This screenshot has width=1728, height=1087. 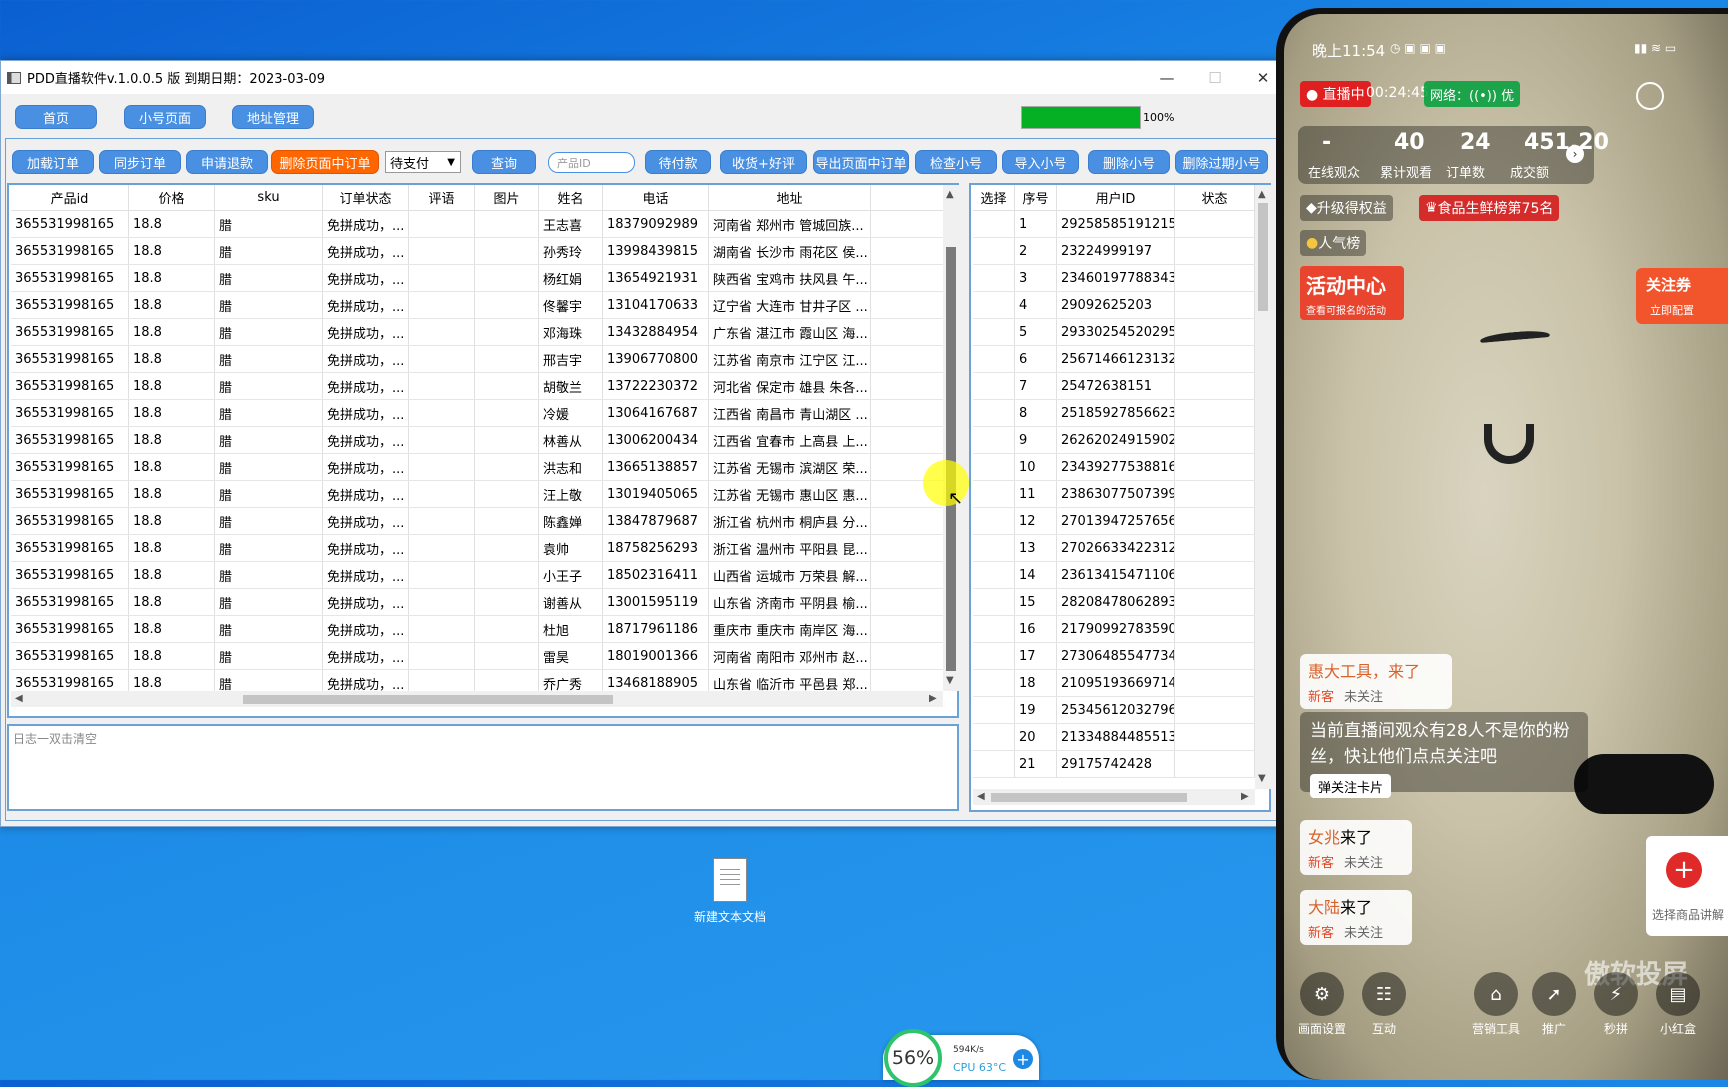 What do you see at coordinates (442, 197) in the screenshot?
I see `order-column-header: 评语` at bounding box center [442, 197].